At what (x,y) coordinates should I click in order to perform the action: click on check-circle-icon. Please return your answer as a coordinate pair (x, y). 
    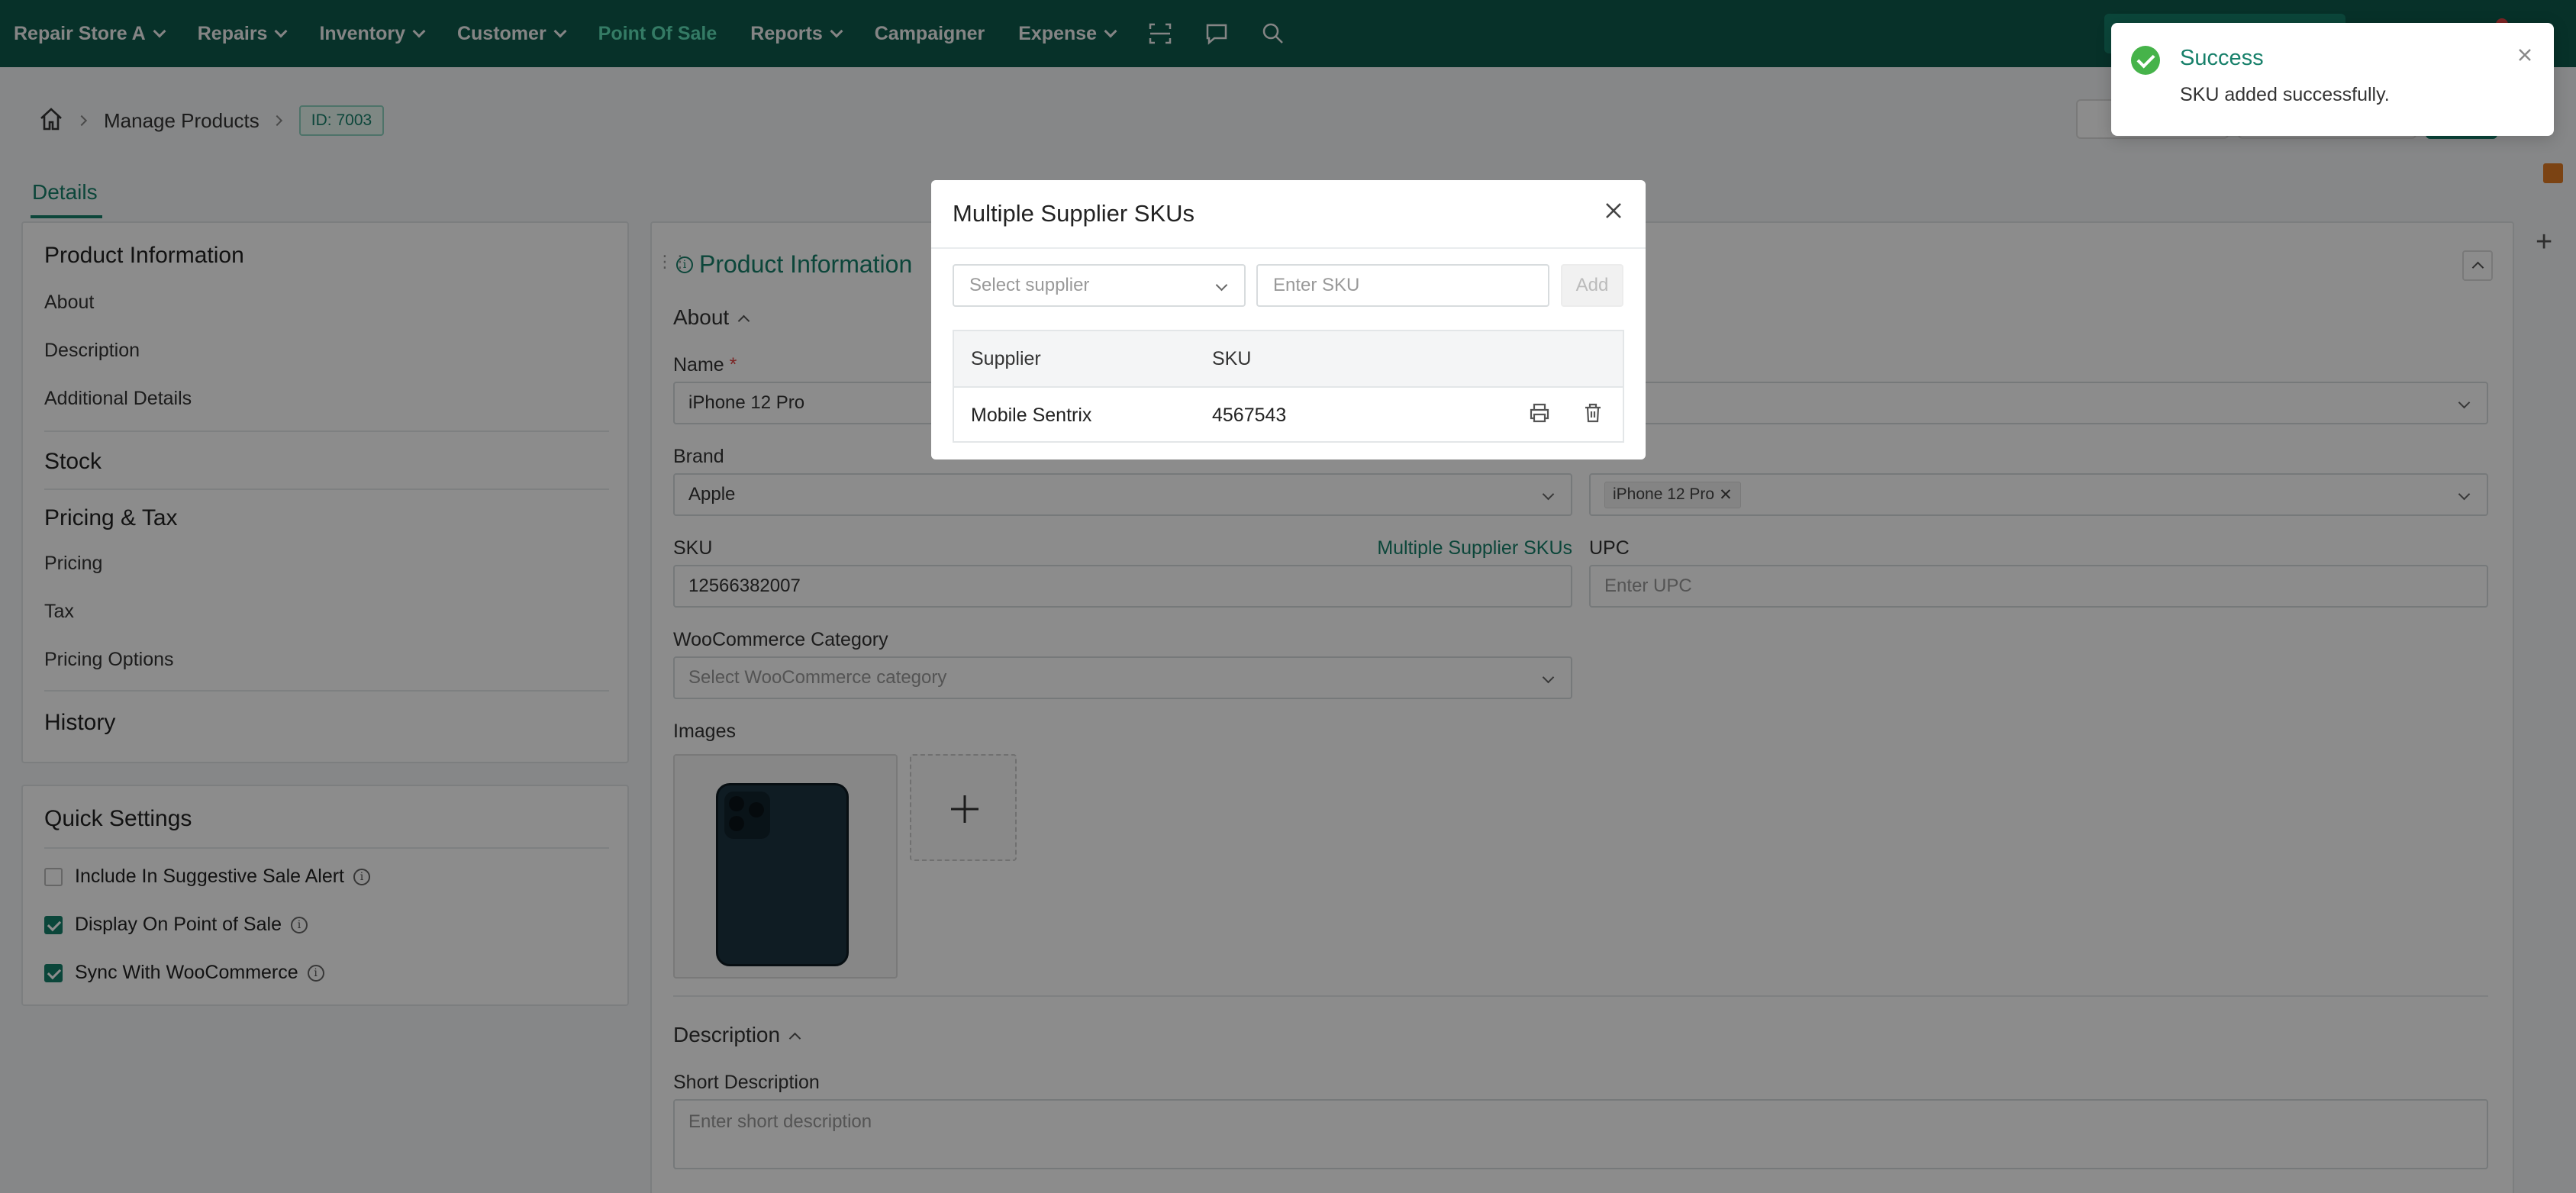
    Looking at the image, I should click on (2146, 60).